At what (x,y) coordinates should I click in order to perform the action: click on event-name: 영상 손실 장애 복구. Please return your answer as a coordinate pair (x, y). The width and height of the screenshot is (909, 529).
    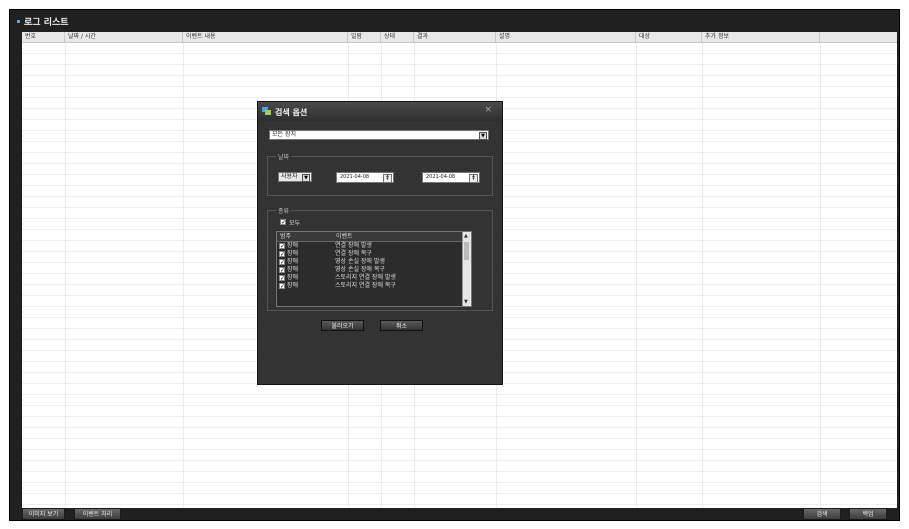
    Looking at the image, I should click on (360, 269).